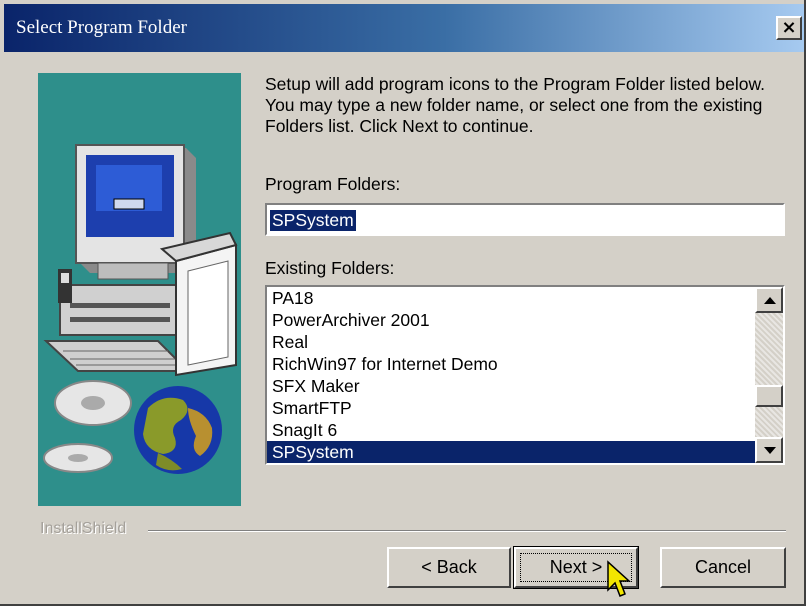 The height and width of the screenshot is (606, 806). Describe the element at coordinates (511, 298) in the screenshot. I see `list-item: PA18` at that location.